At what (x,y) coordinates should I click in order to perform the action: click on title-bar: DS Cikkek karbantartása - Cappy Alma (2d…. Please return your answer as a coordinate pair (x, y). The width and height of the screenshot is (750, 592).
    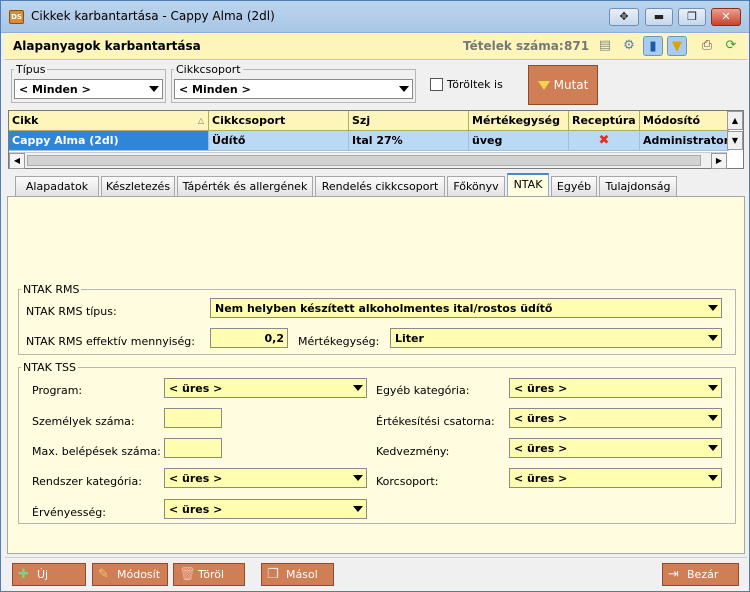
    Looking at the image, I should click on (375, 17).